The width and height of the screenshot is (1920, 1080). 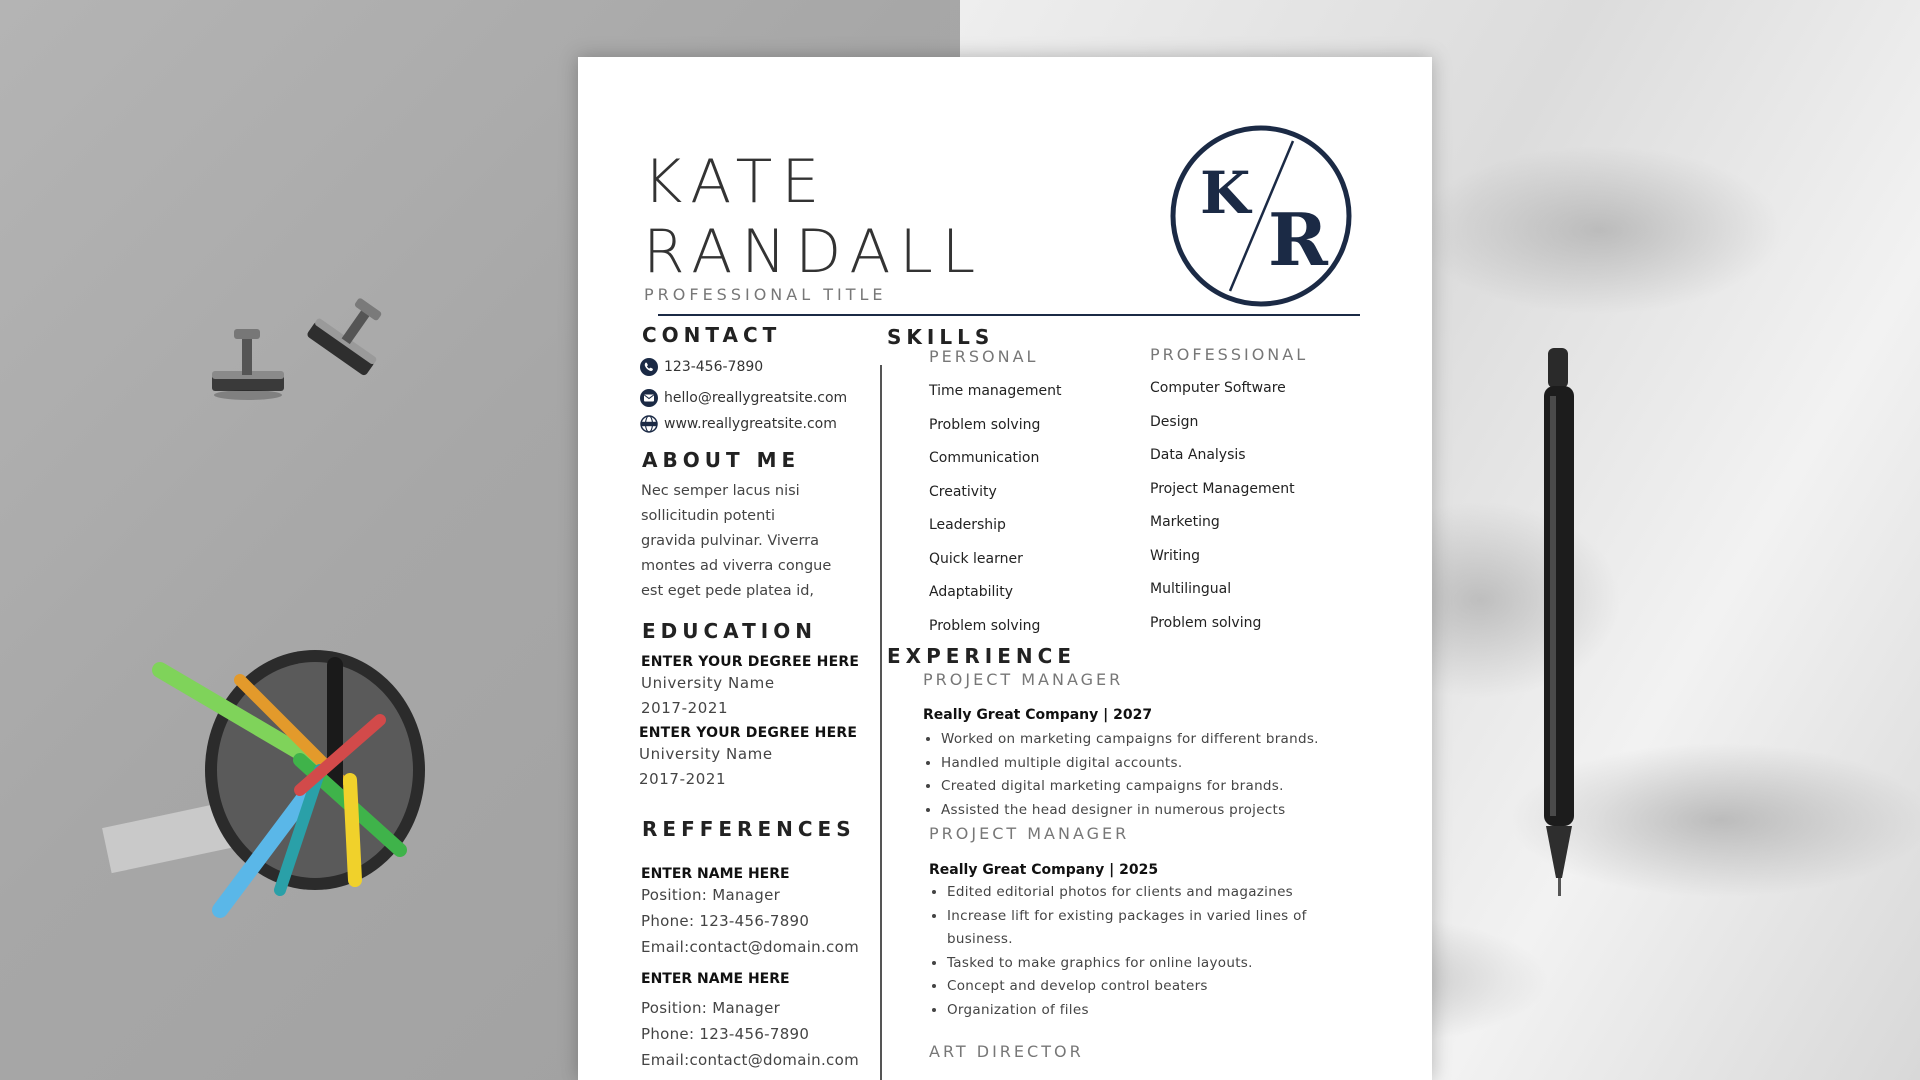 I want to click on skill-item: Design, so click(x=1174, y=421).